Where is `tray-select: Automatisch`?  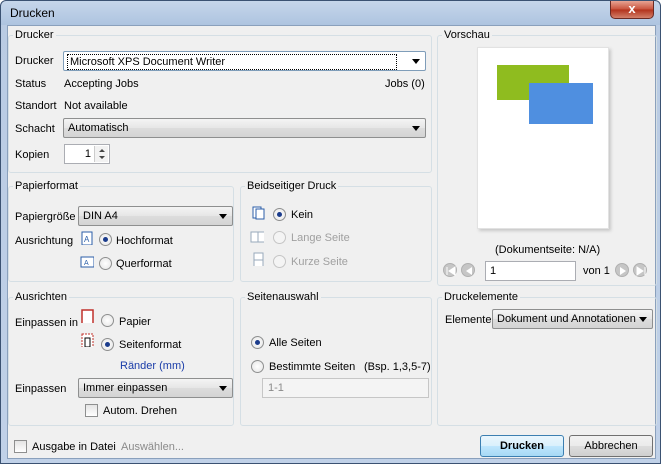
tray-select: Automatisch is located at coordinates (244, 128).